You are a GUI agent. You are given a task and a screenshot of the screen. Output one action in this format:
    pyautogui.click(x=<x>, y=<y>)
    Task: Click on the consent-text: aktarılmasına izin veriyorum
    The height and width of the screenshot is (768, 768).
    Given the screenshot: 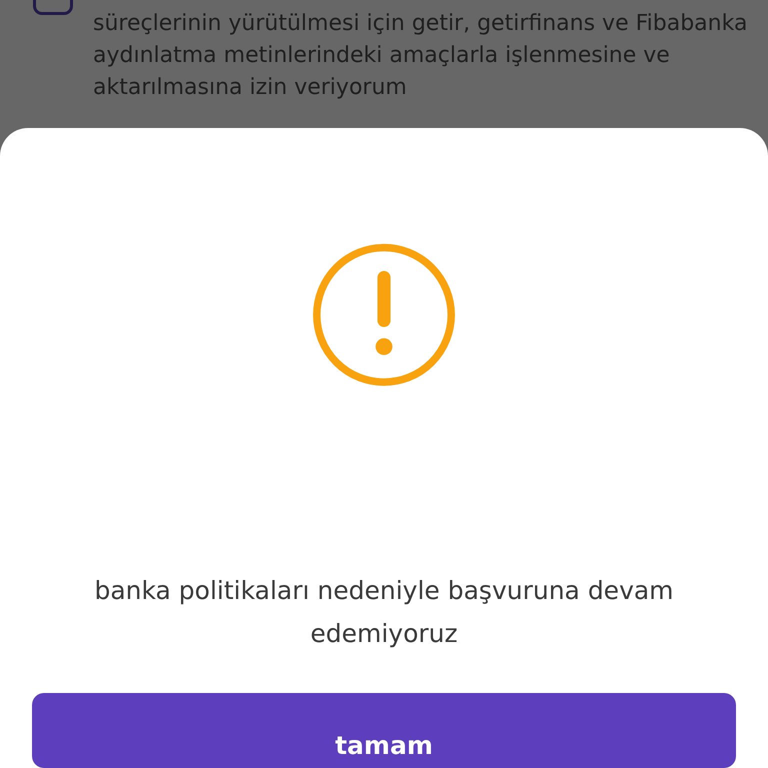 What is the action you would take?
    pyautogui.click(x=250, y=88)
    